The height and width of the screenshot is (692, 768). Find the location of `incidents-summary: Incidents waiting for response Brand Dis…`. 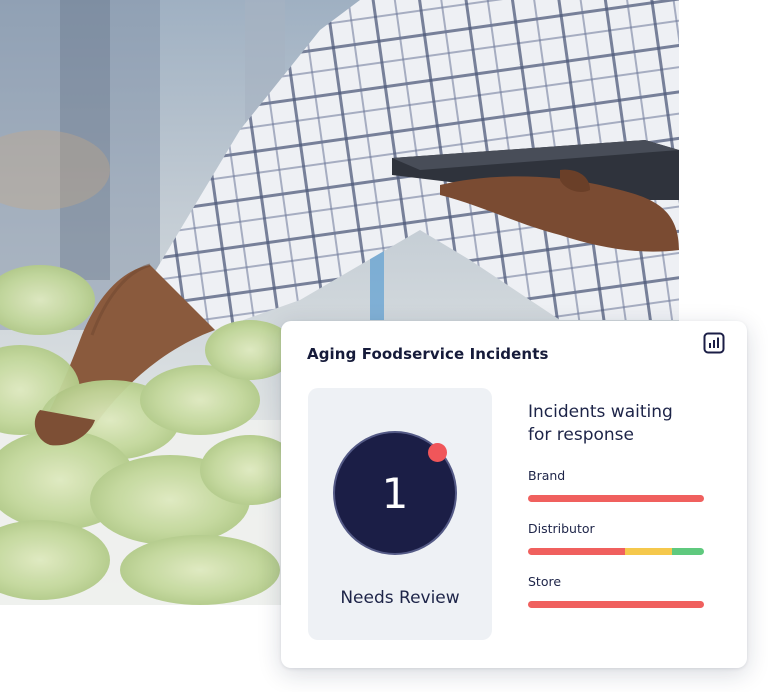

incidents-summary: Incidents waiting for response Brand Dis… is located at coordinates (618, 504).